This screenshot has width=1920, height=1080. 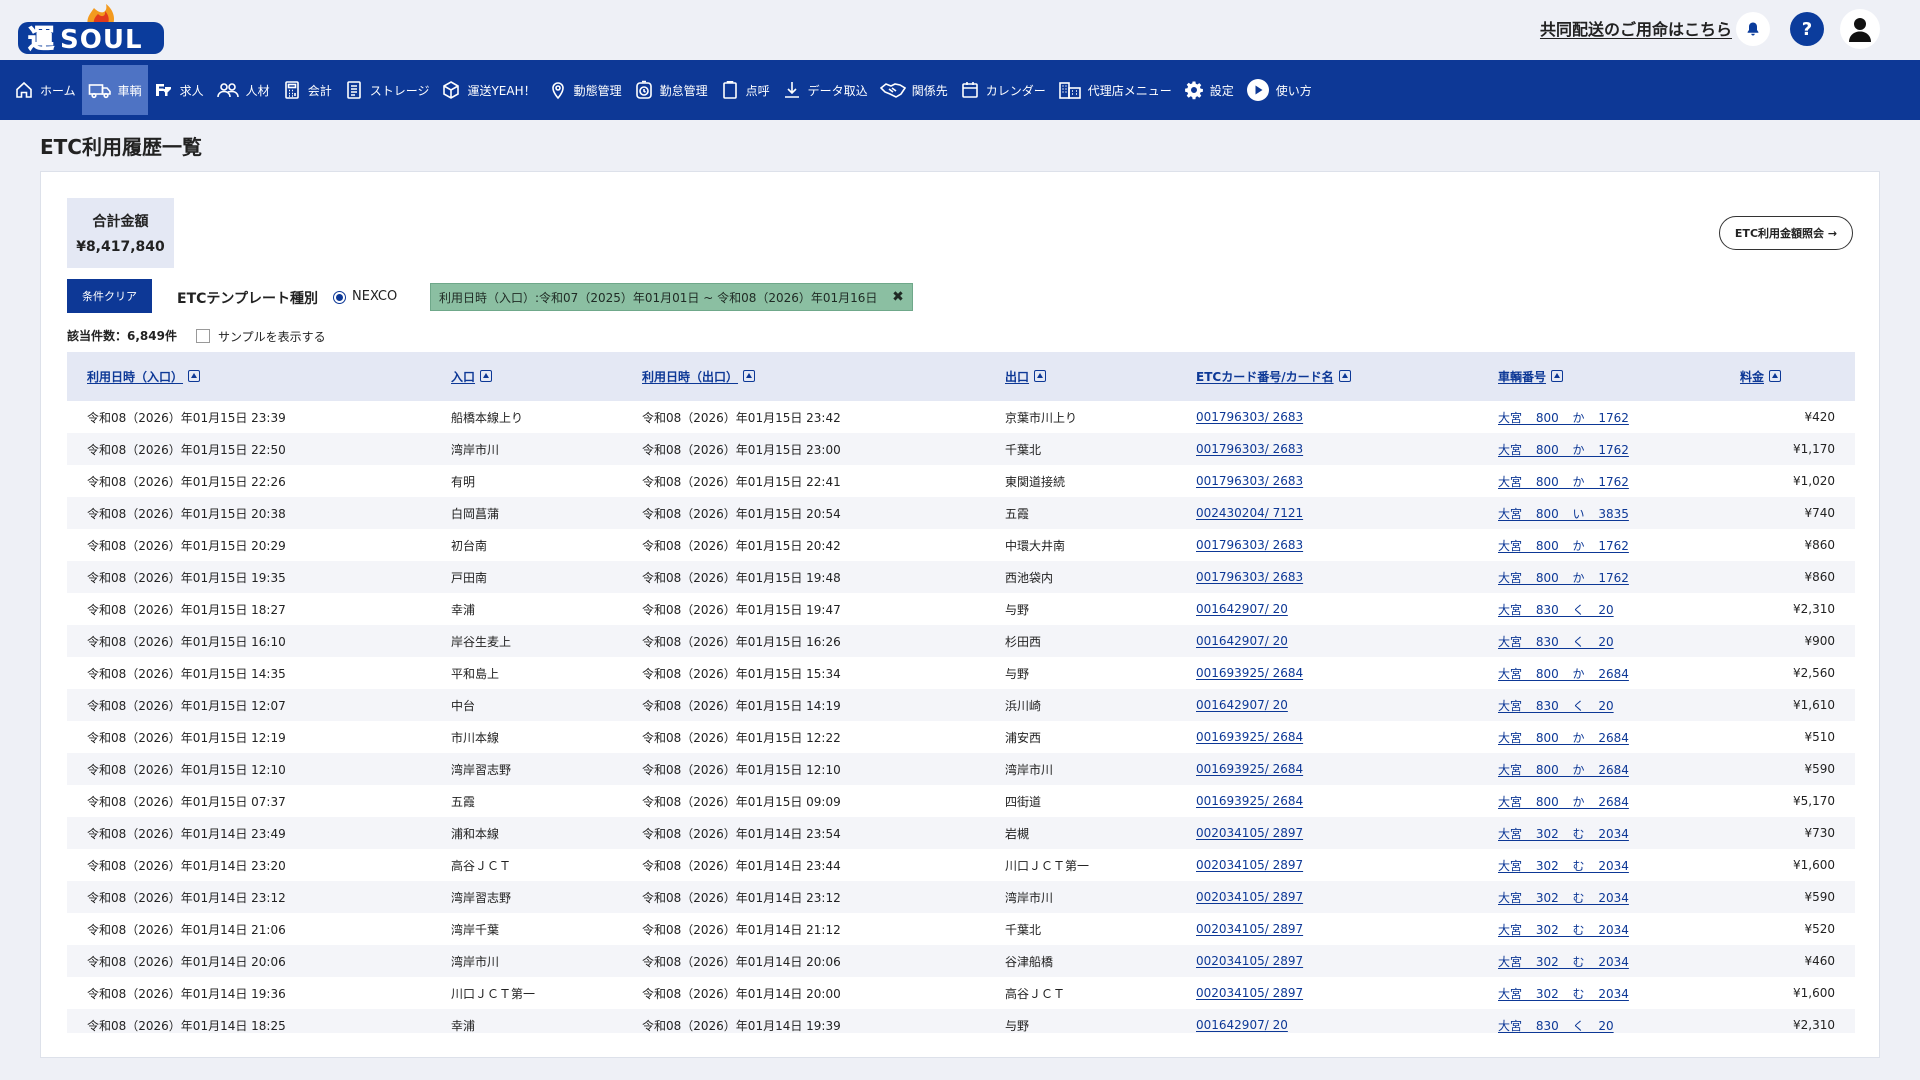 I want to click on etc-card-link: 002430204/ 7121, so click(x=1249, y=513).